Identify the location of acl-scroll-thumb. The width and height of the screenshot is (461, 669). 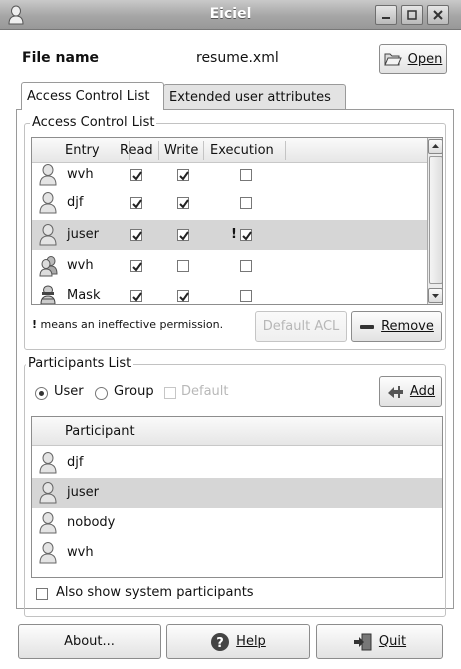
(435, 220).